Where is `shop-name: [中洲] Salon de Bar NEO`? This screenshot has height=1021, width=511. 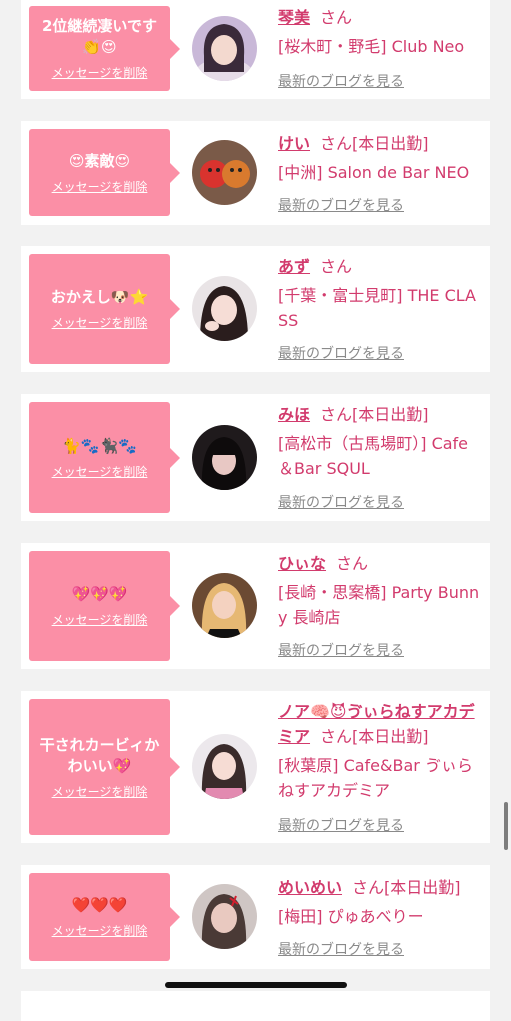 shop-name: [中洲] Salon de Bar NEO is located at coordinates (374, 172).